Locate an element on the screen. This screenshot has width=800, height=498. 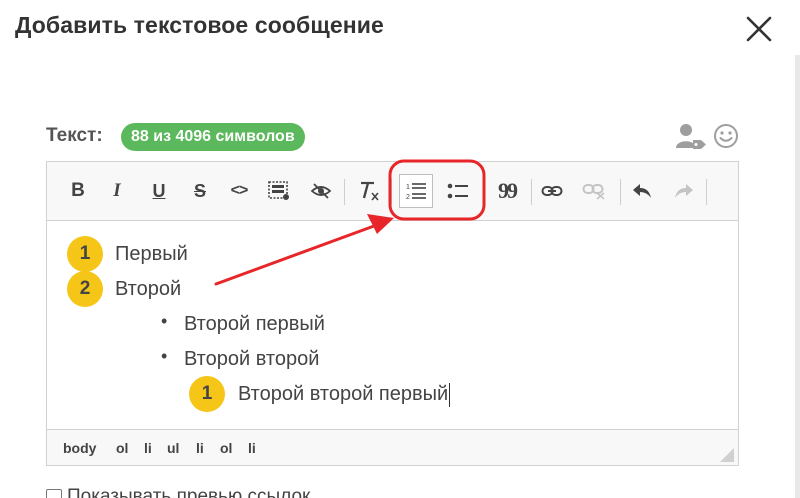
unordered-list-icon is located at coordinates (457, 191).